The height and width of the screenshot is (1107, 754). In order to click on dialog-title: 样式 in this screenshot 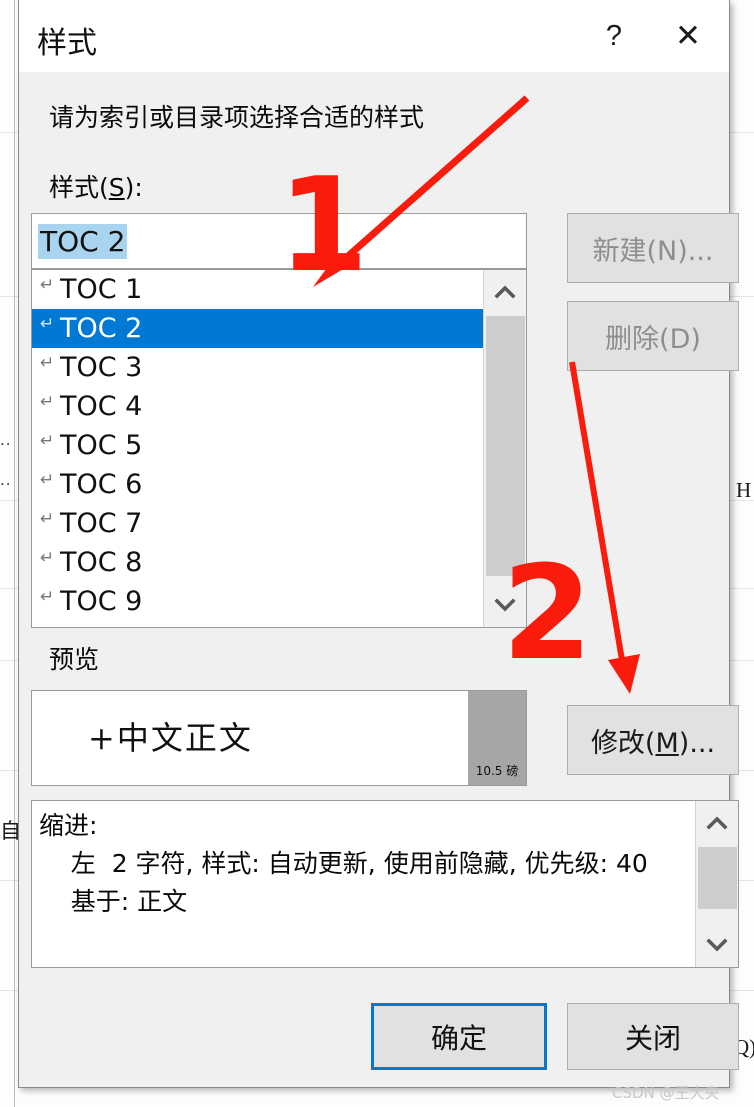, I will do `click(67, 43)`.